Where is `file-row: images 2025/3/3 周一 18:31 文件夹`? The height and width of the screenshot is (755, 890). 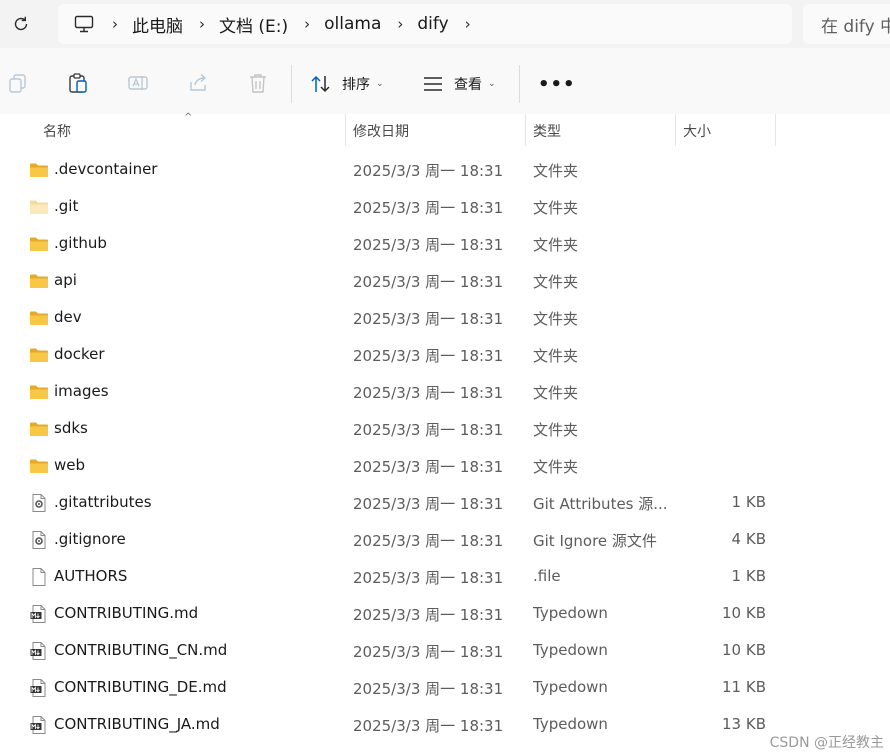 file-row: images 2025/3/3 周一 18:31 文件夹 is located at coordinates (445, 391).